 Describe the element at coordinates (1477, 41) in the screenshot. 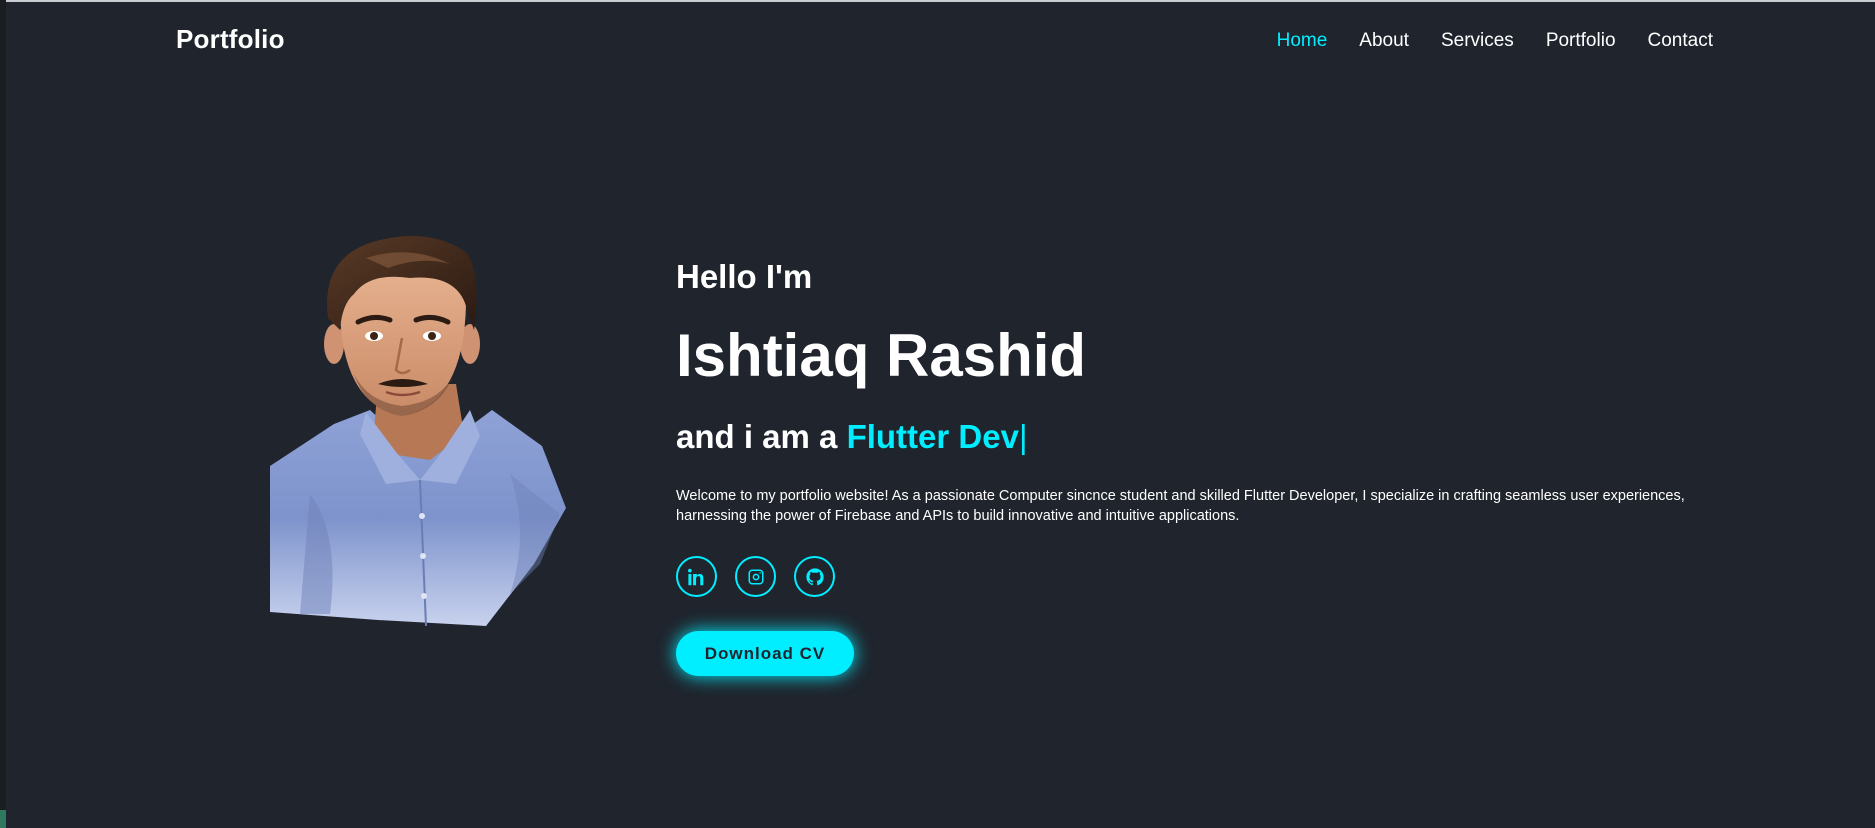

I see `nav-services: Services` at that location.